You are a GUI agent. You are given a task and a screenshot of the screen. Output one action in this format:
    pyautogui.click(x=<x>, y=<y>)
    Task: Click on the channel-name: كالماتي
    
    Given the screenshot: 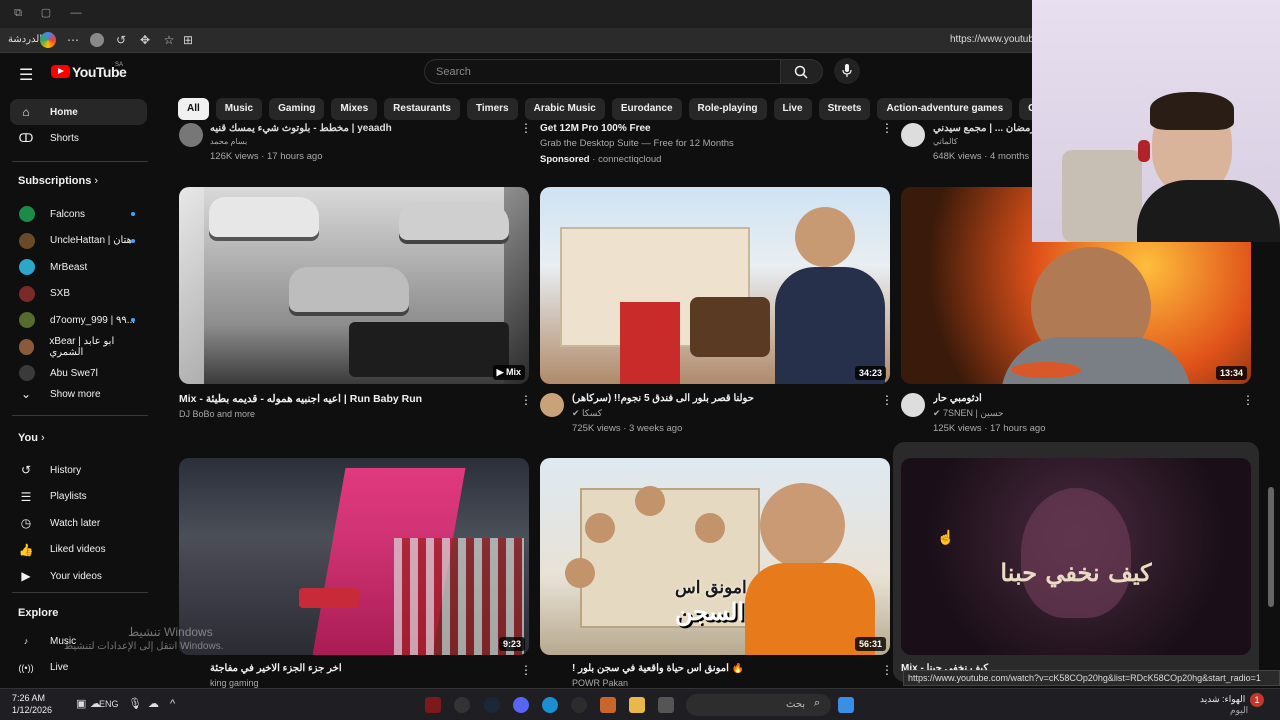 What is the action you would take?
    pyautogui.click(x=945, y=141)
    